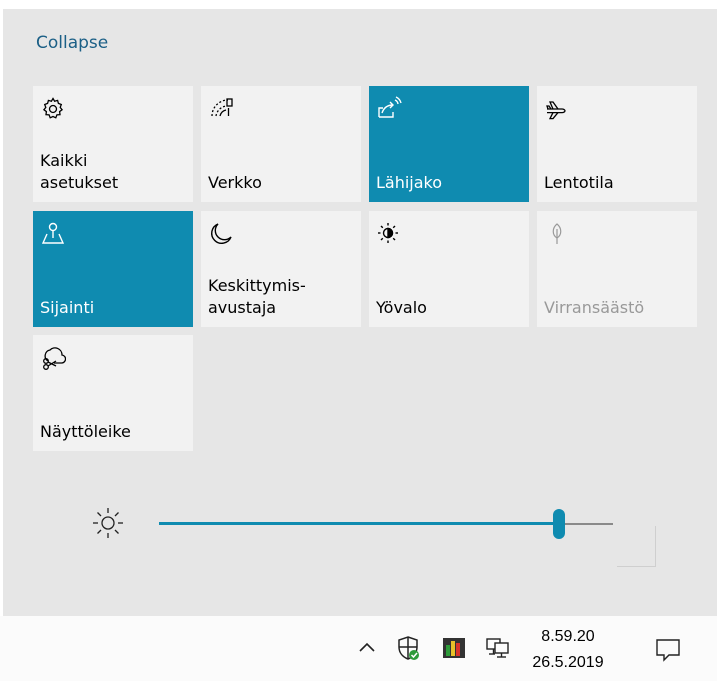 Image resolution: width=717 pixels, height=681 pixels. What do you see at coordinates (636, 546) in the screenshot?
I see `panel-corner-divider` at bounding box center [636, 546].